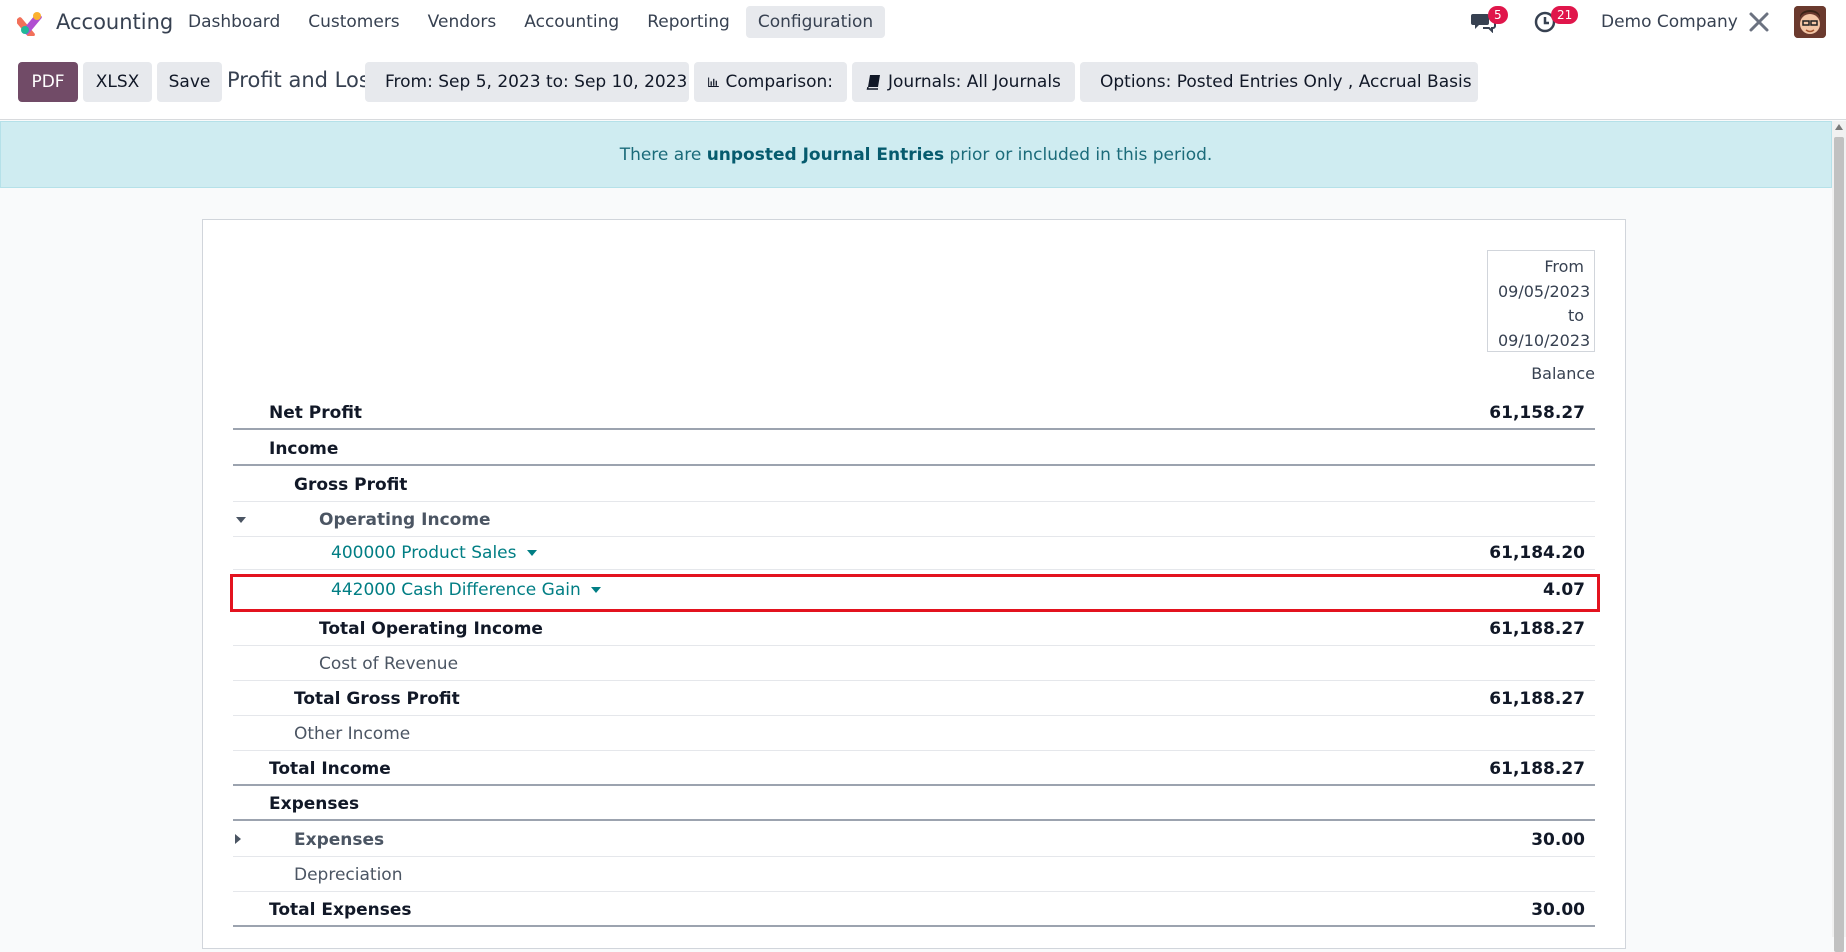 The width and height of the screenshot is (1846, 952). What do you see at coordinates (48, 82) in the screenshot?
I see `pdf-button: PDF` at bounding box center [48, 82].